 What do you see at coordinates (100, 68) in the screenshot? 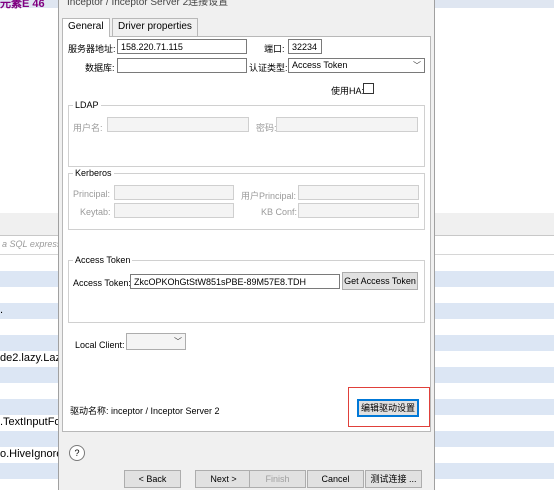
I see `database-label: 数据库:` at bounding box center [100, 68].